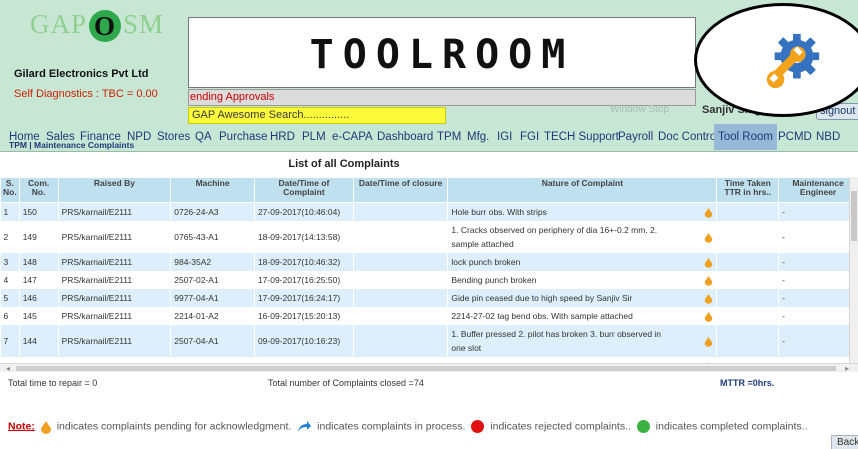  What do you see at coordinates (818, 190) in the screenshot?
I see `header-engineer: Maintenance Engineer` at bounding box center [818, 190].